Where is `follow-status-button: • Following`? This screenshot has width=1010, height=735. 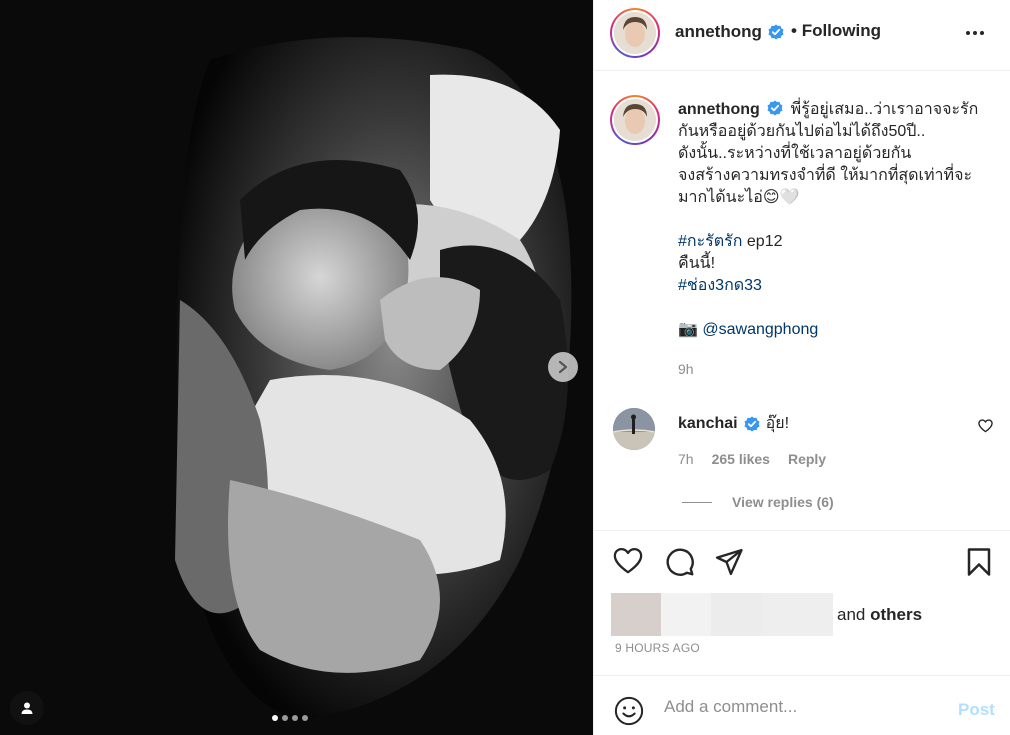
follow-status-button: • Following is located at coordinates (836, 31).